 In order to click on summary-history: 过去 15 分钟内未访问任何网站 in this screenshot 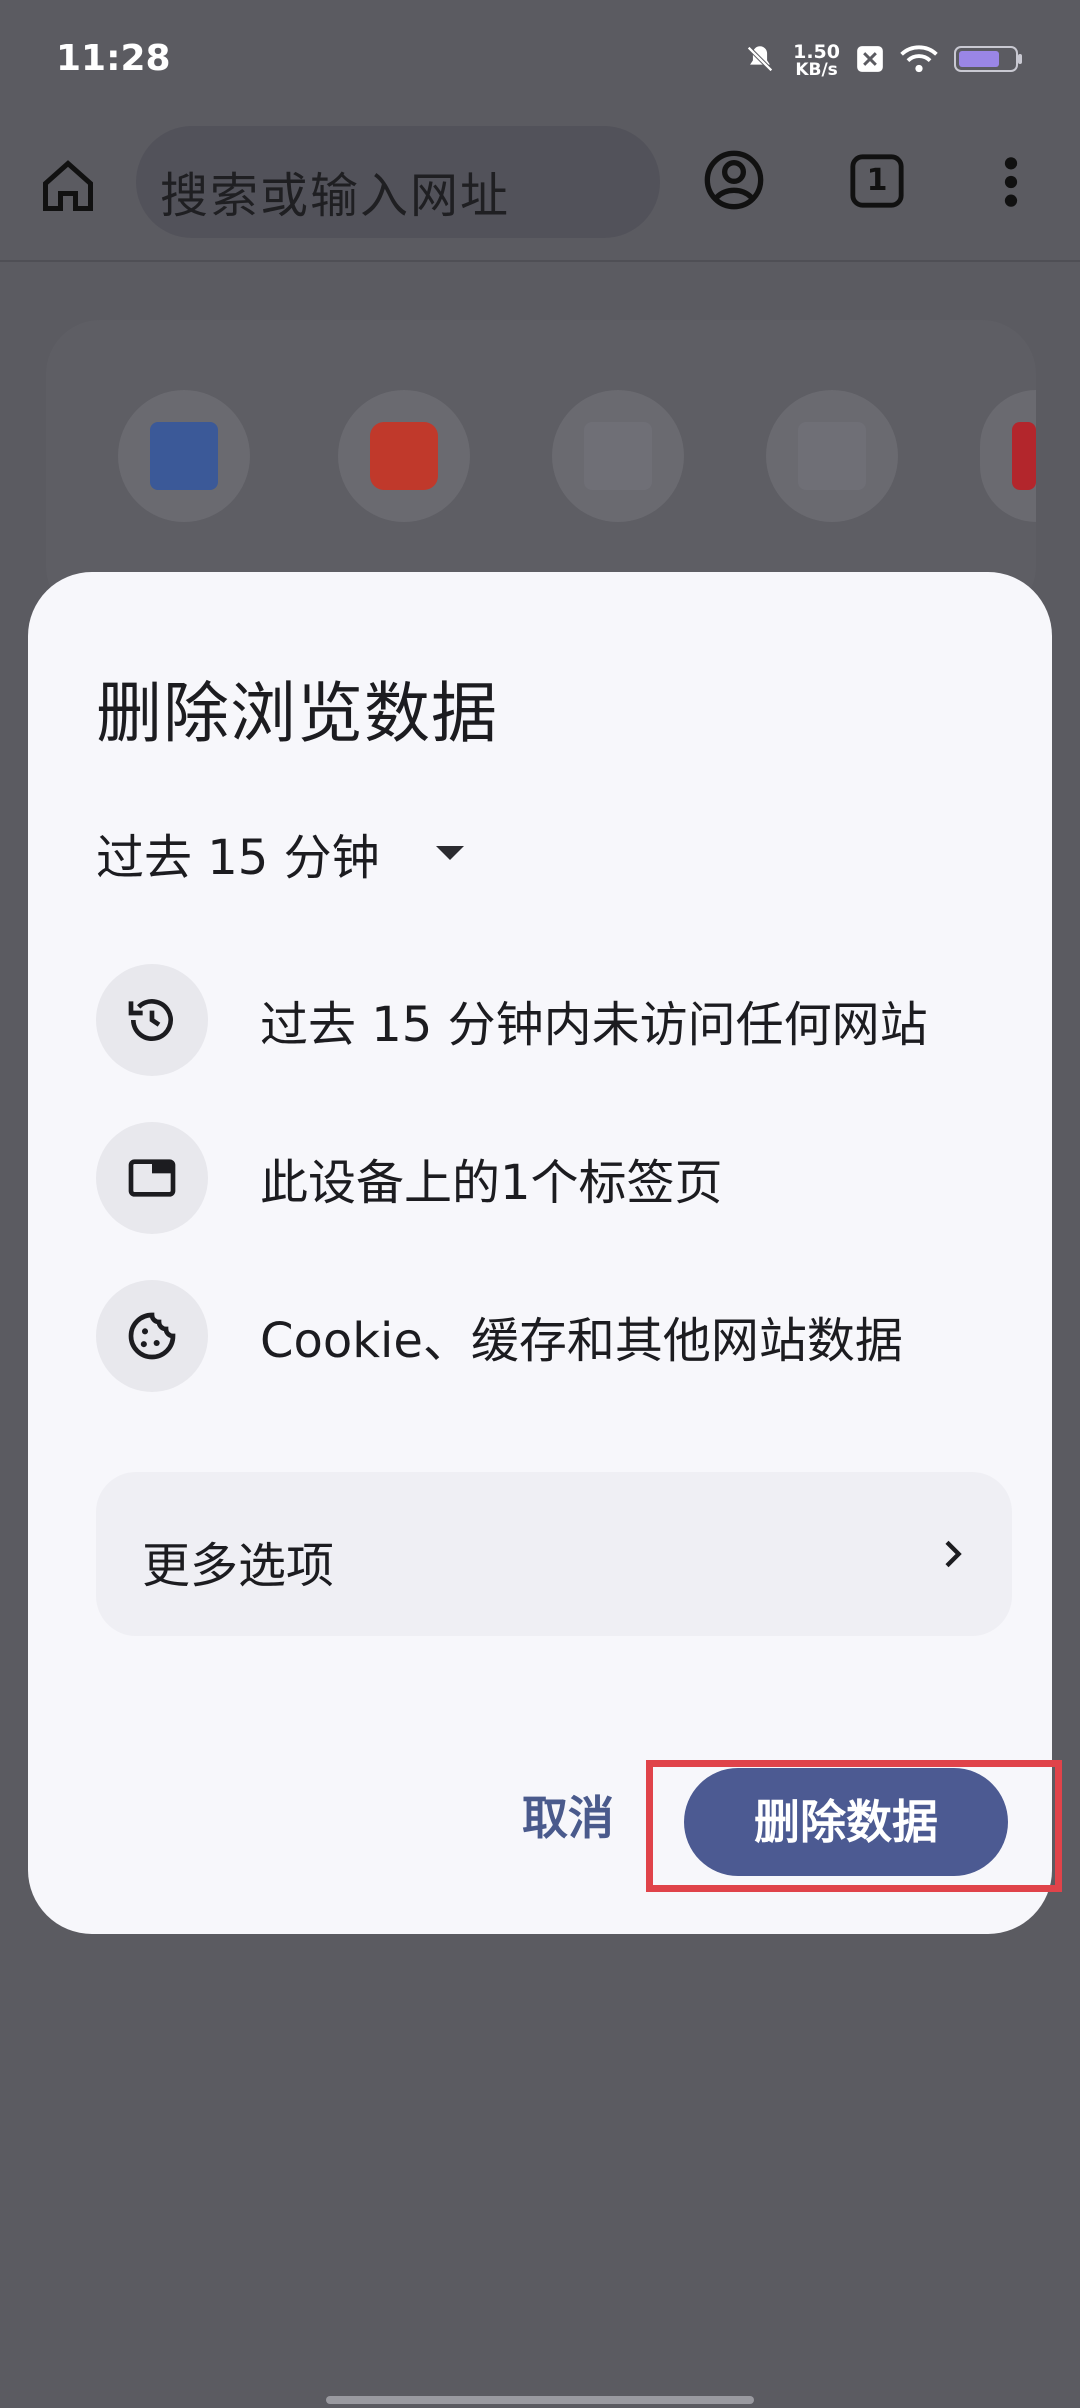, I will do `click(512, 1020)`.